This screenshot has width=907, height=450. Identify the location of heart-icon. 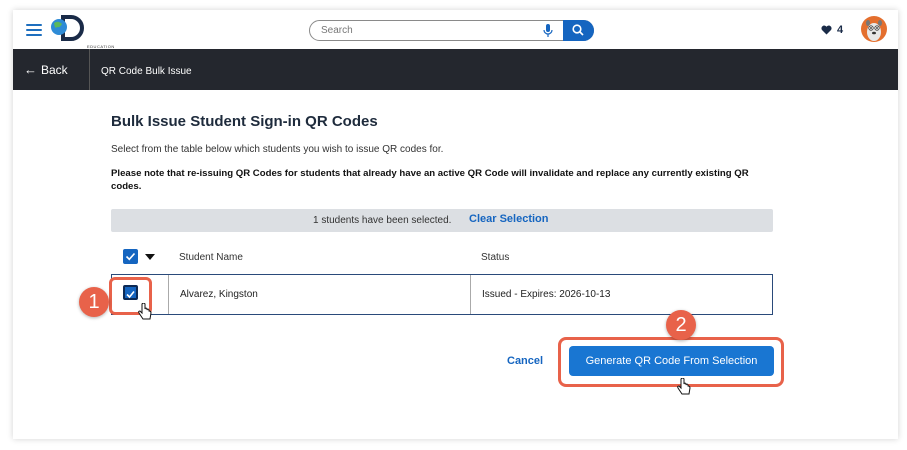
(826, 30).